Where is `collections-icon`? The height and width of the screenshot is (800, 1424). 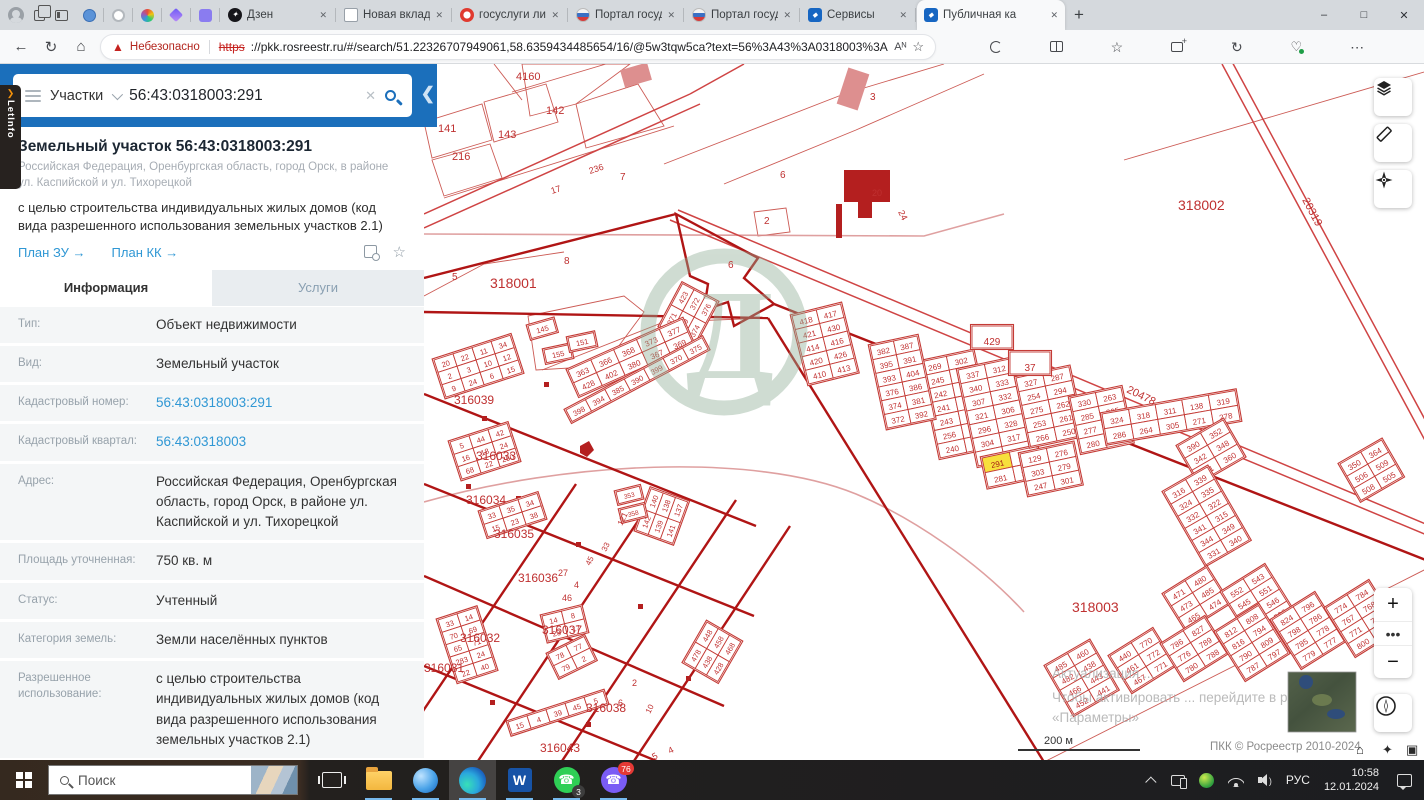 collections-icon is located at coordinates (1179, 44).